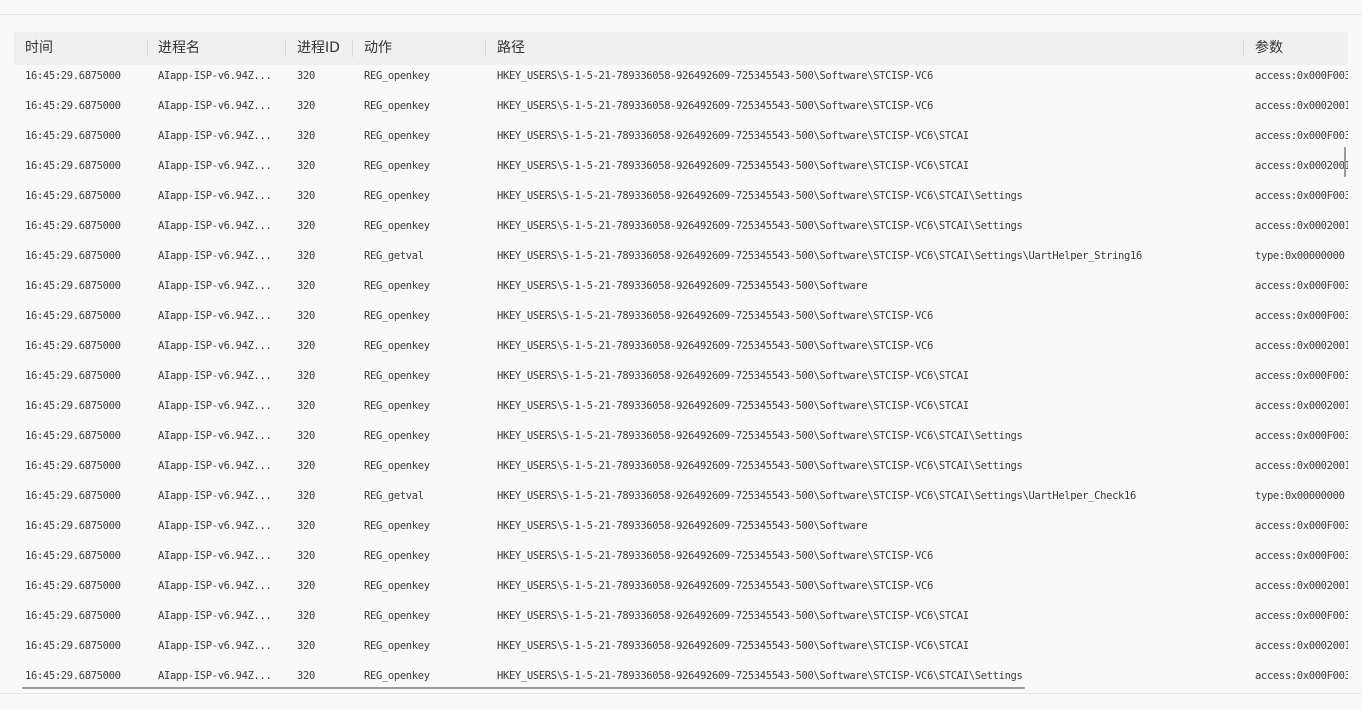 The height and width of the screenshot is (710, 1362). Describe the element at coordinates (1345, 162) in the screenshot. I see `vertical-scrollbar-thumb` at that location.